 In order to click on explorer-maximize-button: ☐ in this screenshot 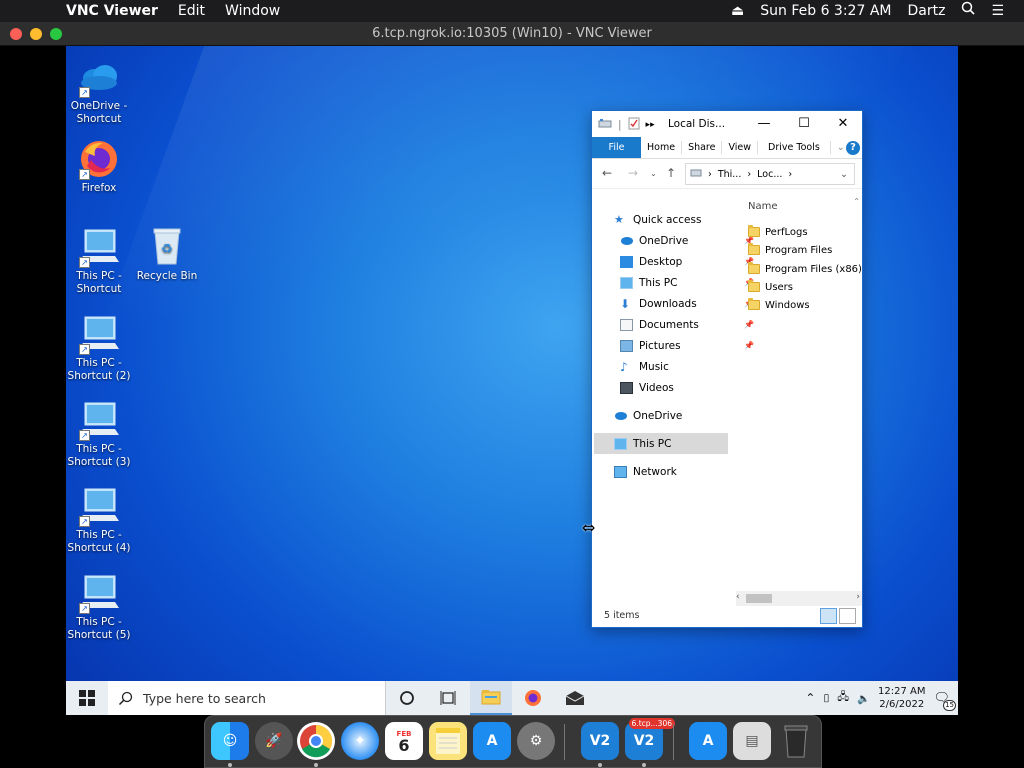, I will do `click(804, 124)`.